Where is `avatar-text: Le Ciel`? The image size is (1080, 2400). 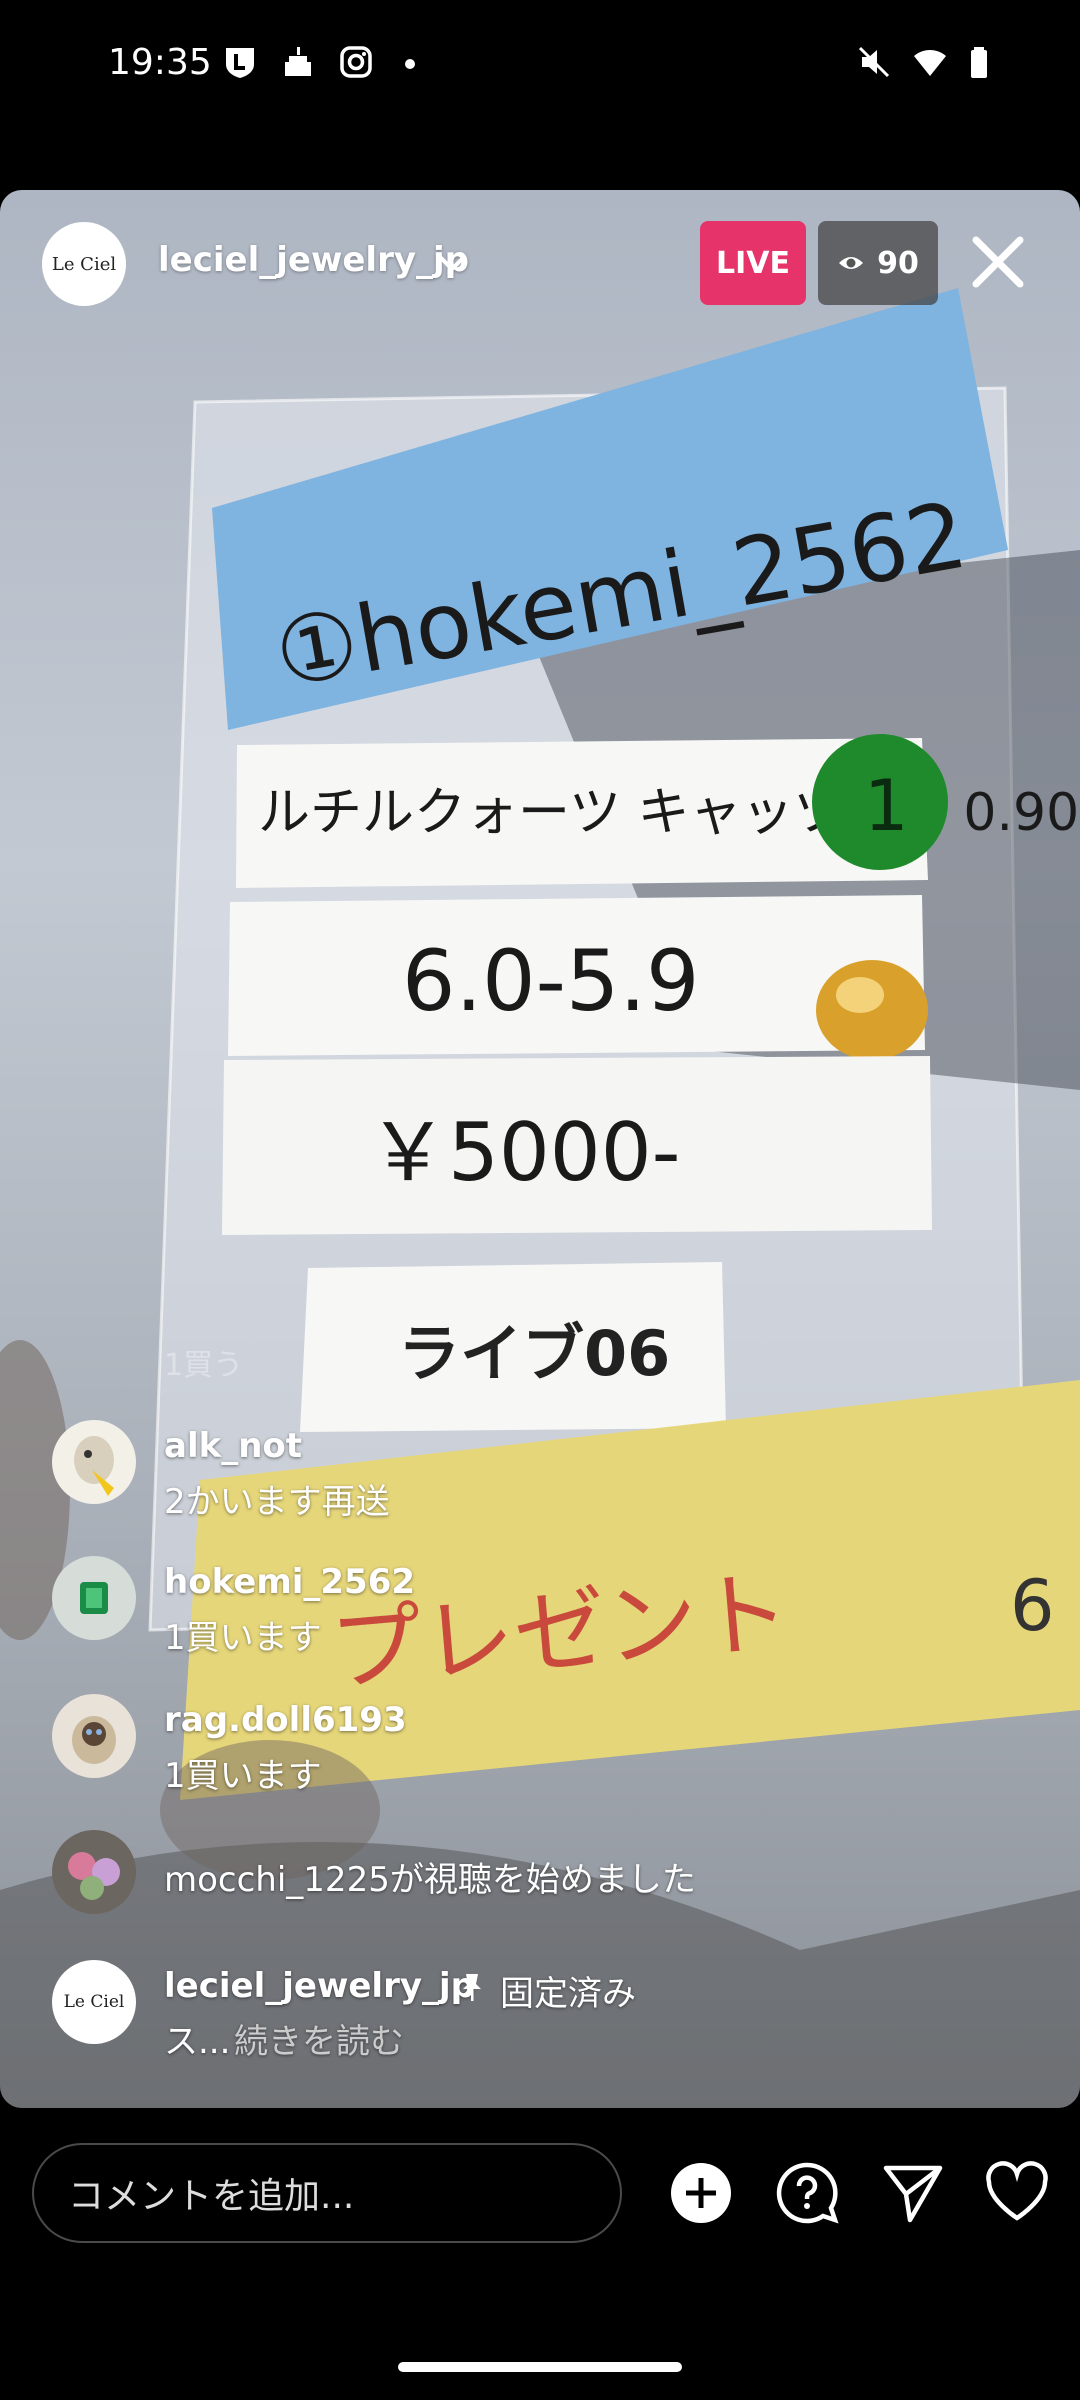 avatar-text: Le Ciel is located at coordinates (84, 264).